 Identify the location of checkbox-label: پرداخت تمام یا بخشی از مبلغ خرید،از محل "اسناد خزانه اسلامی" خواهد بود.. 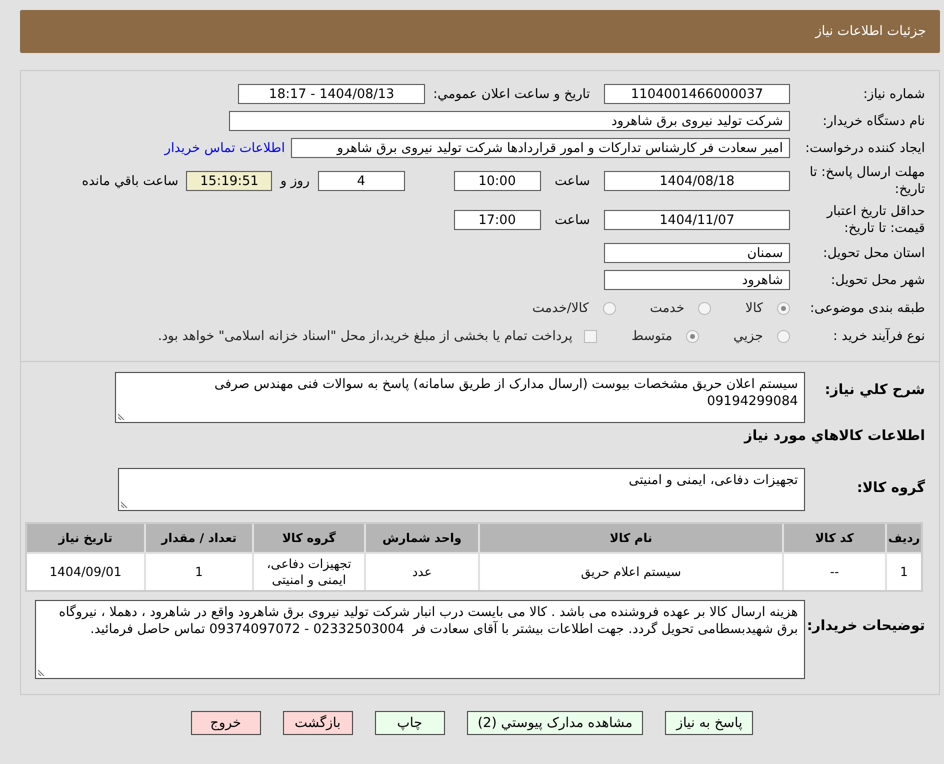
(365, 336).